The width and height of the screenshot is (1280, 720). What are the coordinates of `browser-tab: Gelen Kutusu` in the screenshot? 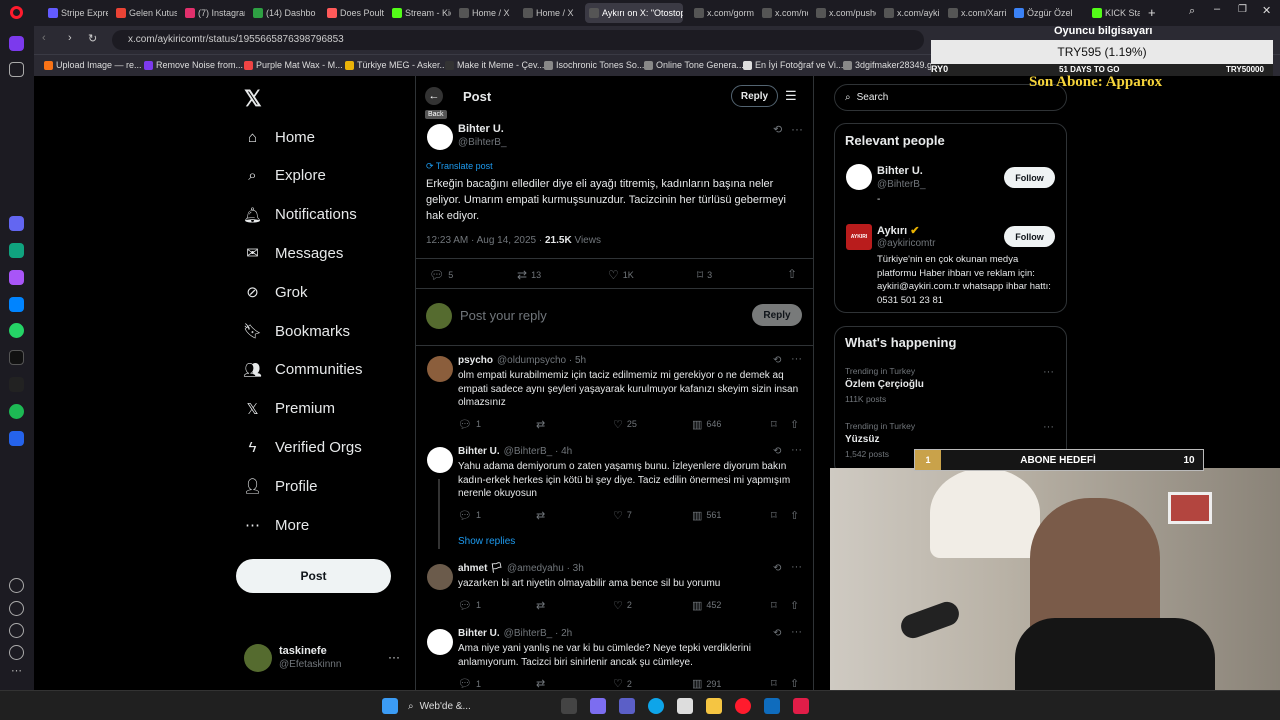 It's located at (144, 13).